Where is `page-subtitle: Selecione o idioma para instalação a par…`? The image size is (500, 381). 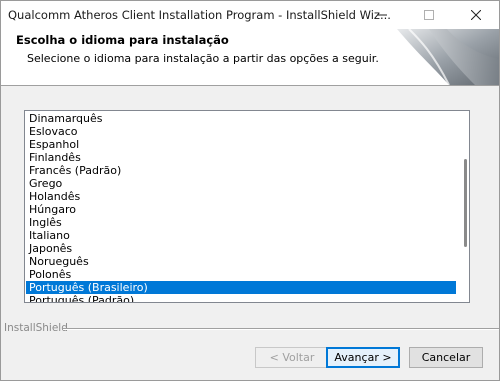
page-subtitle: Selecione o idioma para instalação a par… is located at coordinates (203, 58).